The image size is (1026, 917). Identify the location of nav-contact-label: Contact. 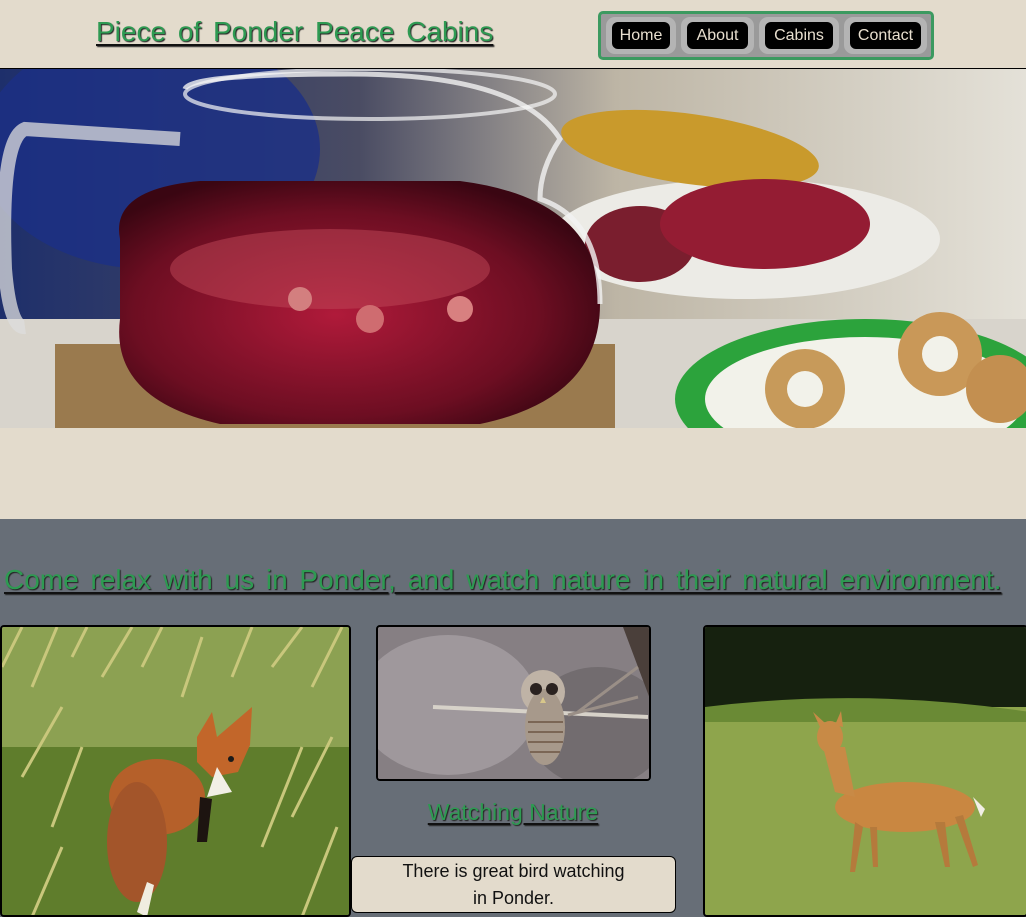
(885, 35).